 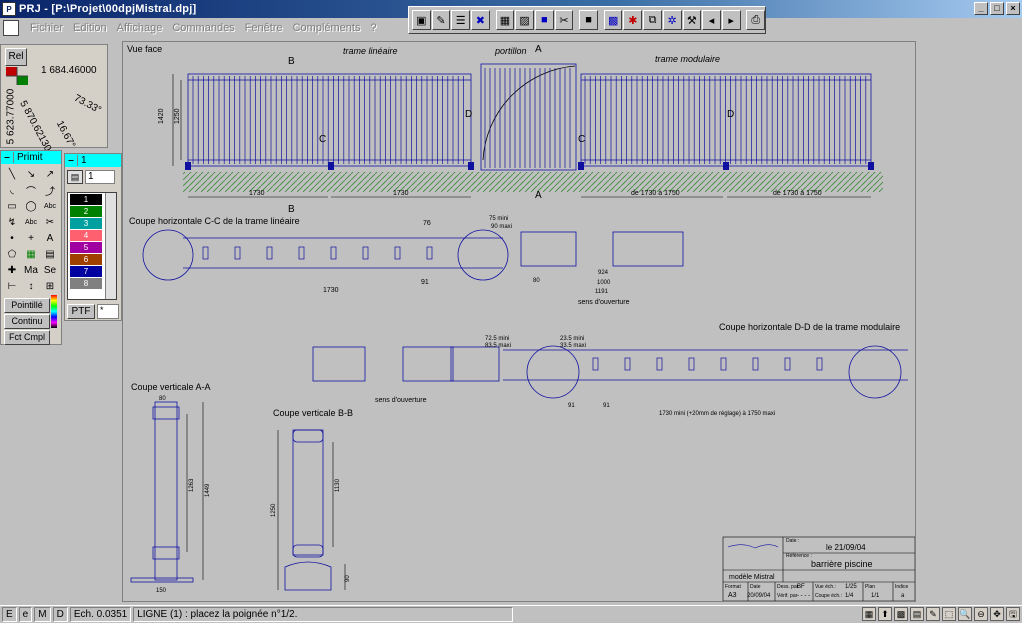 I want to click on layer-item: 2, so click(x=86, y=211).